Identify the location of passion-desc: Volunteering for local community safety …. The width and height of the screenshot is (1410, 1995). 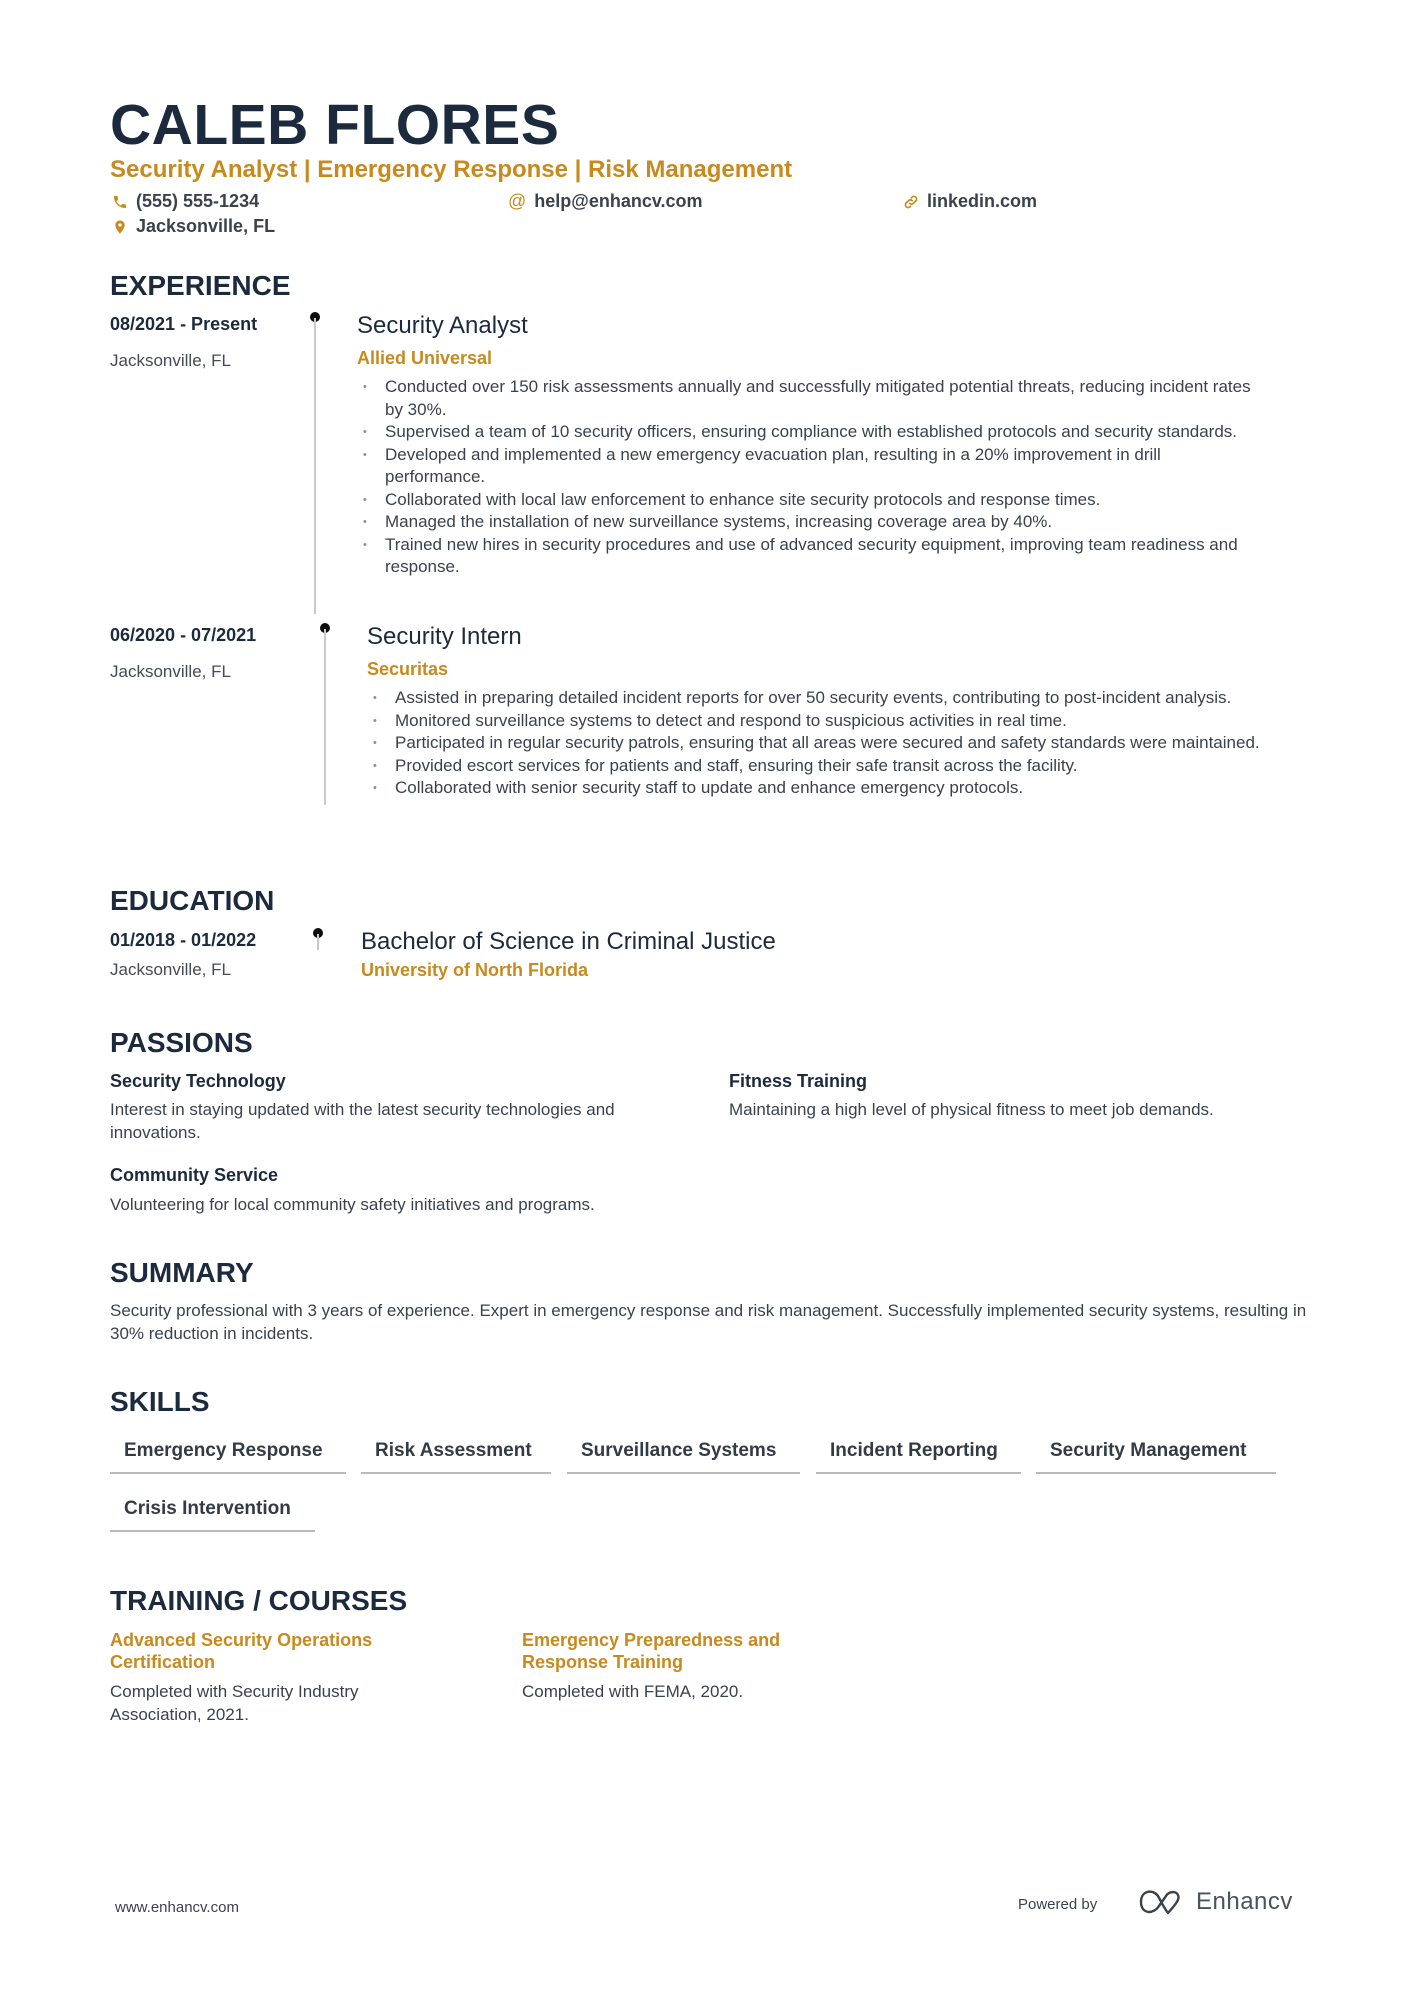
(352, 1204).